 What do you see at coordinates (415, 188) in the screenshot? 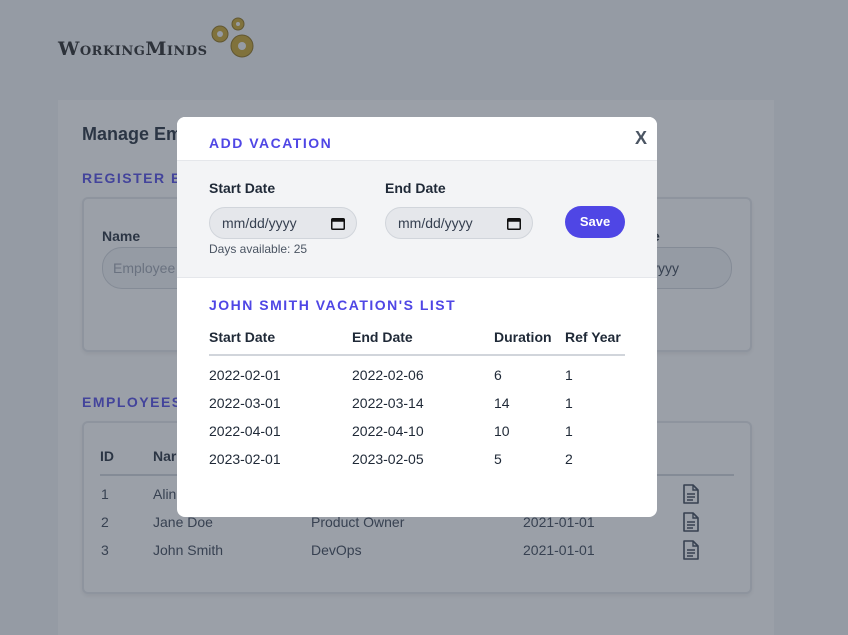
I see `end-date-label: End Date` at bounding box center [415, 188].